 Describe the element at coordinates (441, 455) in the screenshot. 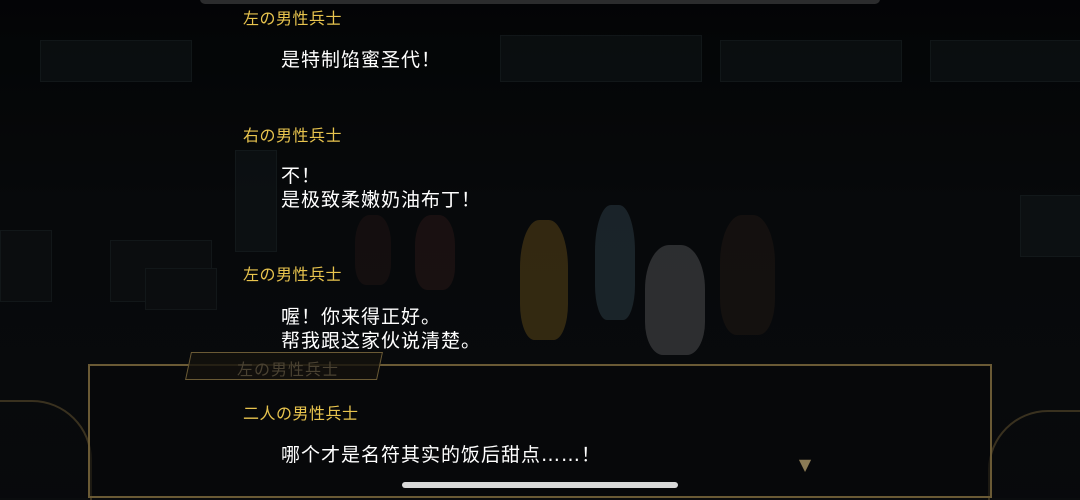

I see `dialogue-line: 哪个才是名符其实的饭后甜点……！` at that location.